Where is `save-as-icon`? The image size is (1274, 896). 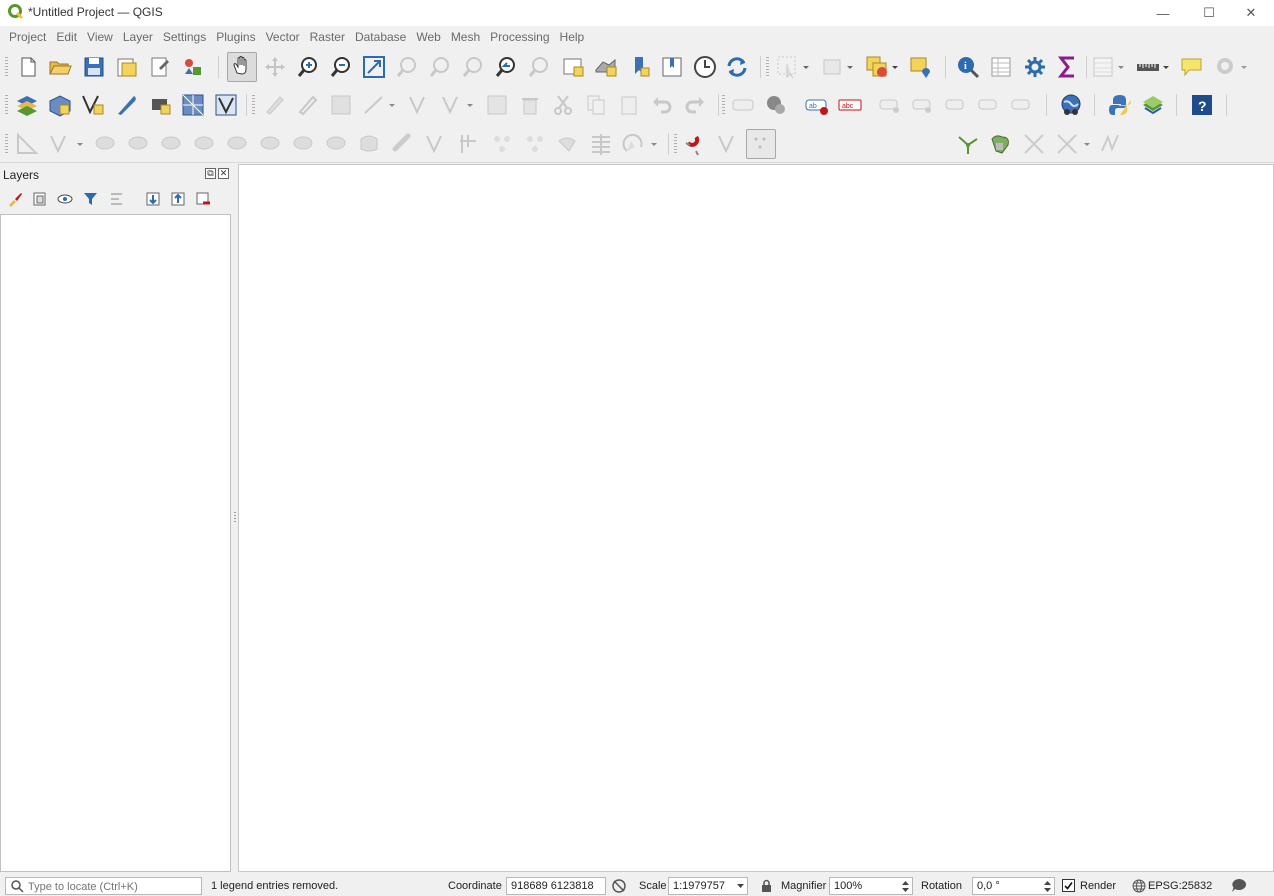
save-as-icon is located at coordinates (127, 67).